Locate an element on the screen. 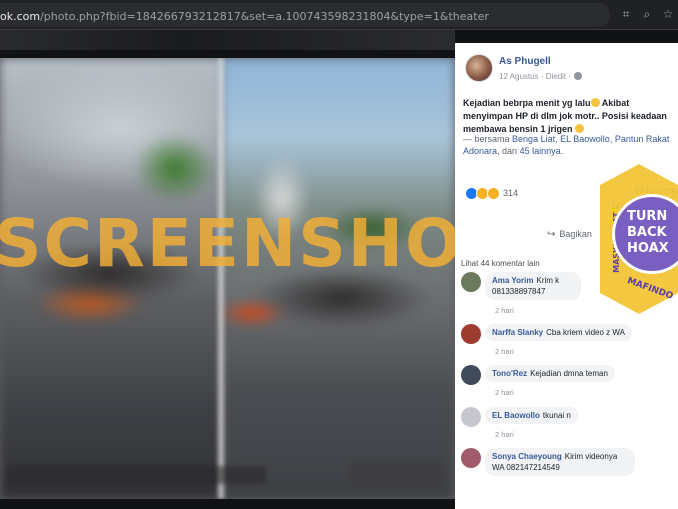 This screenshot has height=509, width=678. post-date: 12 Agustus is located at coordinates (519, 76).